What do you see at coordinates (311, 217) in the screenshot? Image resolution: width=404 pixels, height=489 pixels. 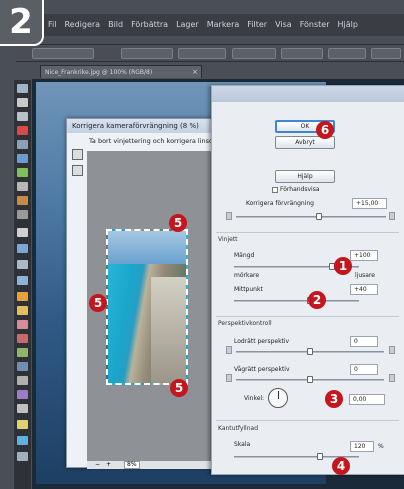 I see `distortion-slider-track` at bounding box center [311, 217].